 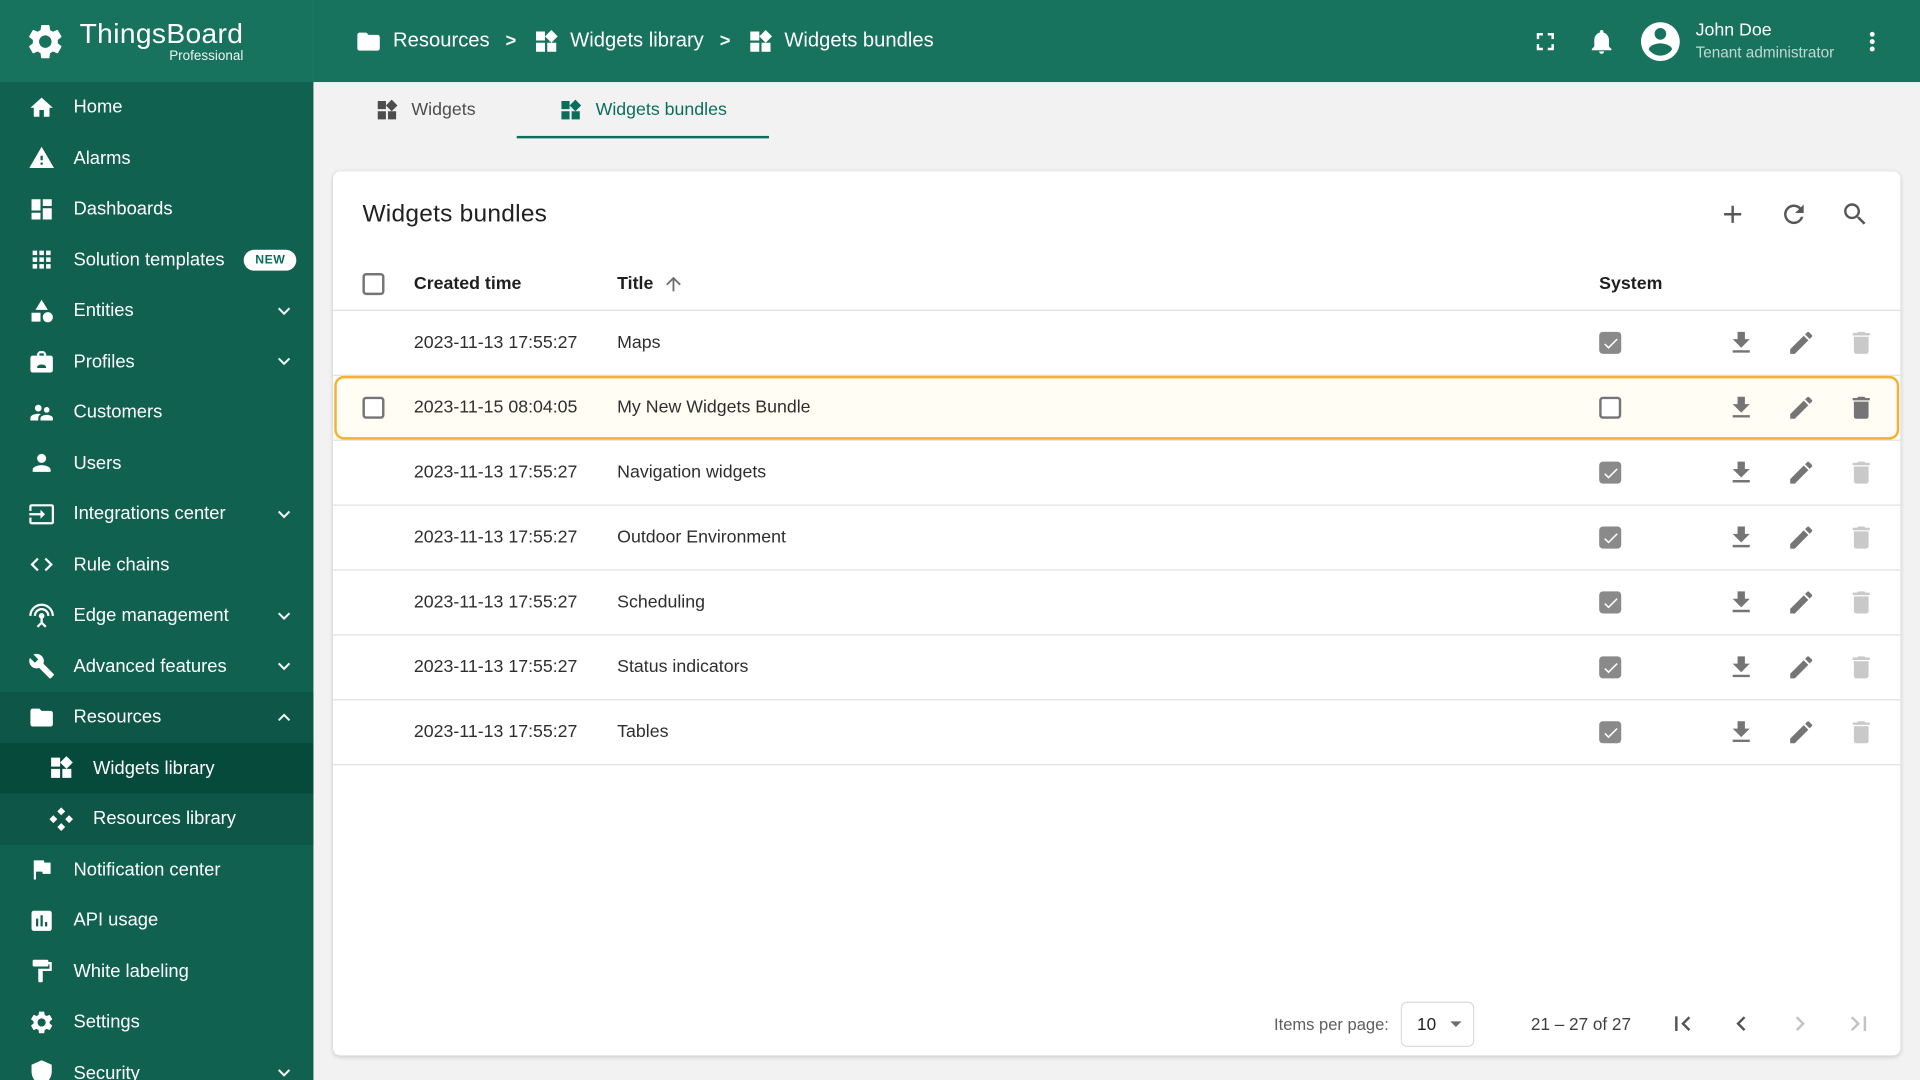 I want to click on sidebar-item-api-usage: API usage, so click(x=156, y=920).